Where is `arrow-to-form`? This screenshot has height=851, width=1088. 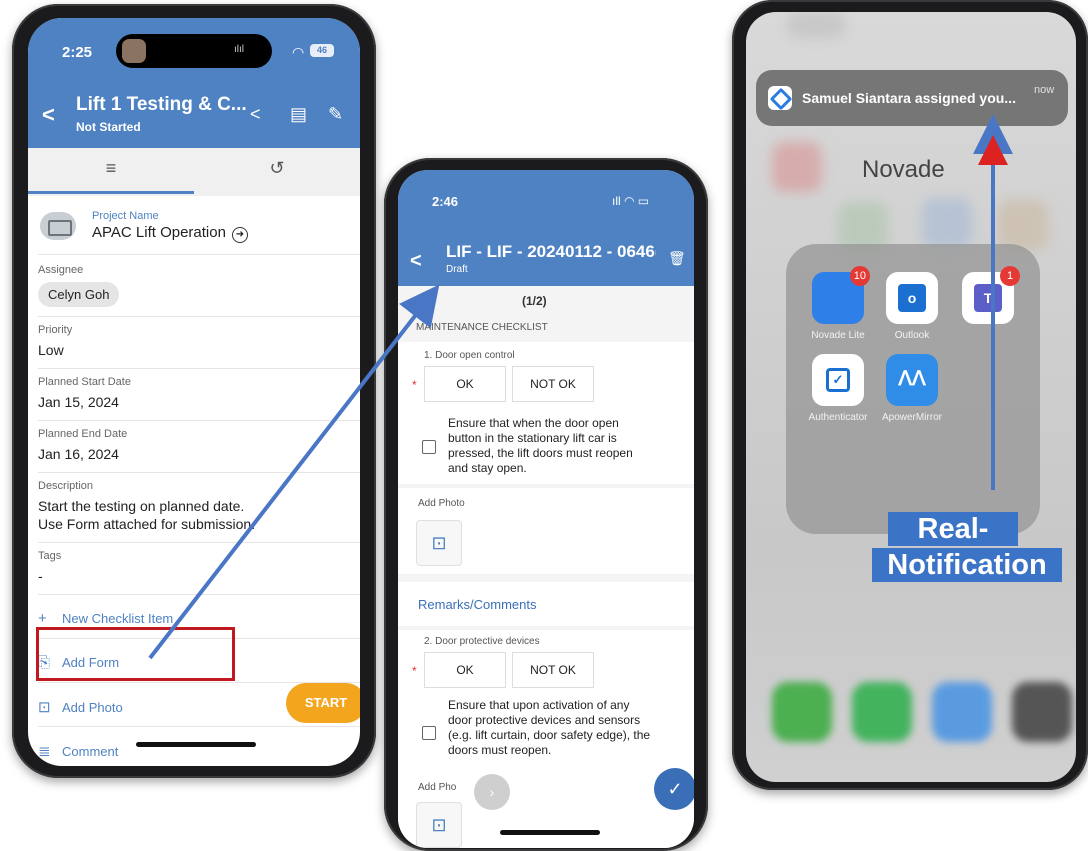 arrow-to-form is located at coordinates (294, 472).